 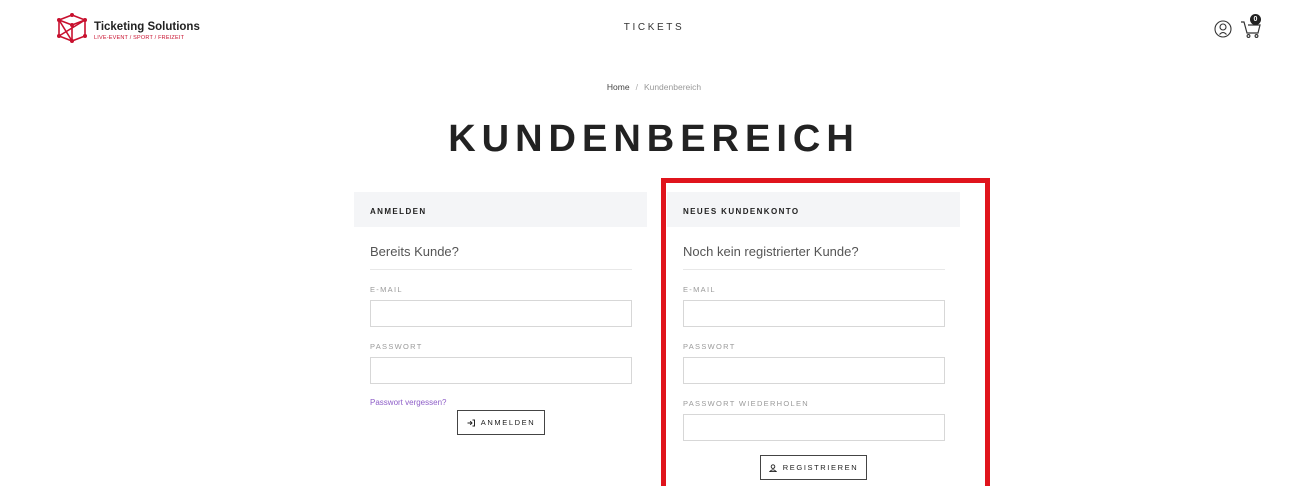 I want to click on login-password-label: PASSWORT, so click(x=396, y=346).